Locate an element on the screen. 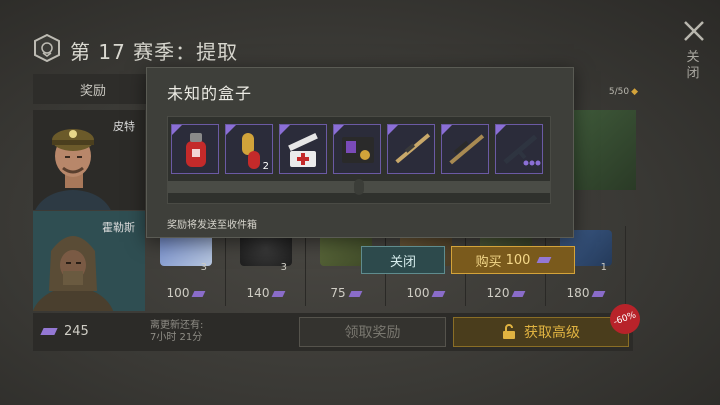 The image size is (720, 405). reward-tier-item: 3 140 is located at coordinates (266, 266).